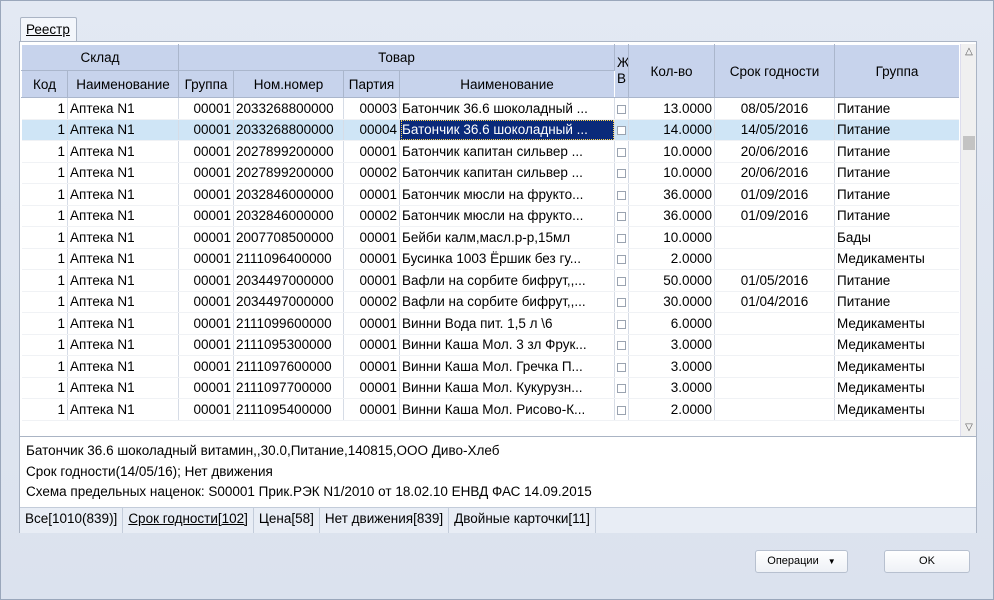  Describe the element at coordinates (507, 323) in the screenshot. I see `cell-name: Винни Вода пит. 1,5 л \6` at that location.